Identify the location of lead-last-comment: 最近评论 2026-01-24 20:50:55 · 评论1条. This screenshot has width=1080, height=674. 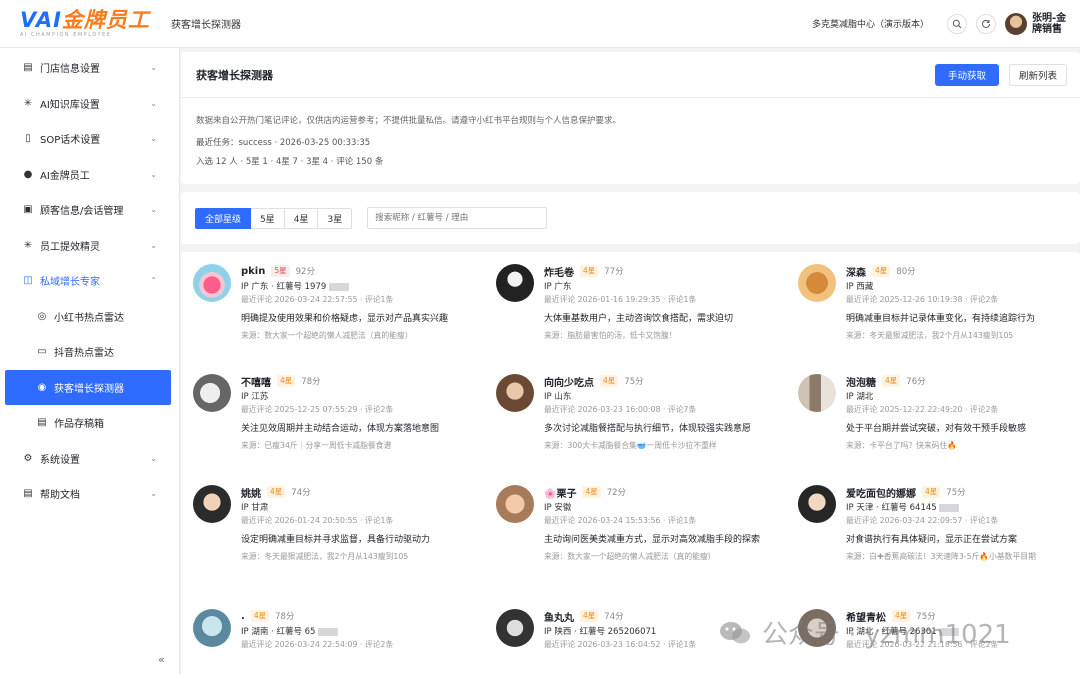
(317, 520).